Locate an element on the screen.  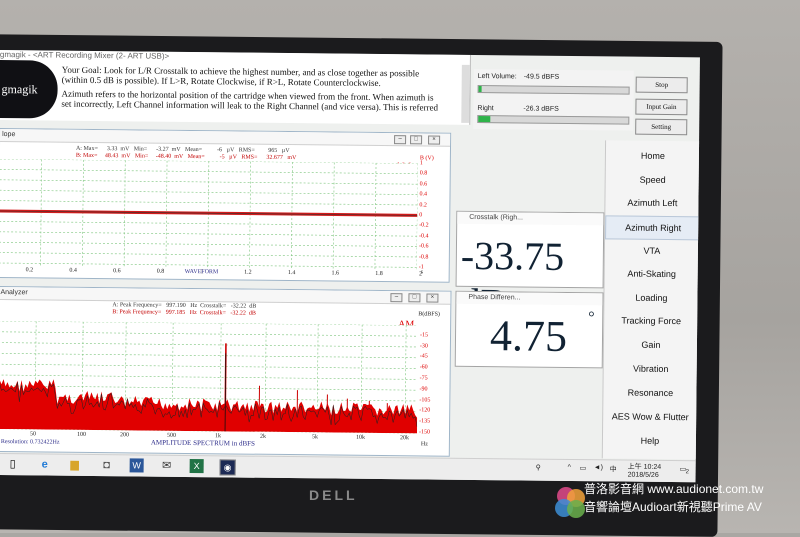
volume-icon: ◄) is located at coordinates (598, 467).